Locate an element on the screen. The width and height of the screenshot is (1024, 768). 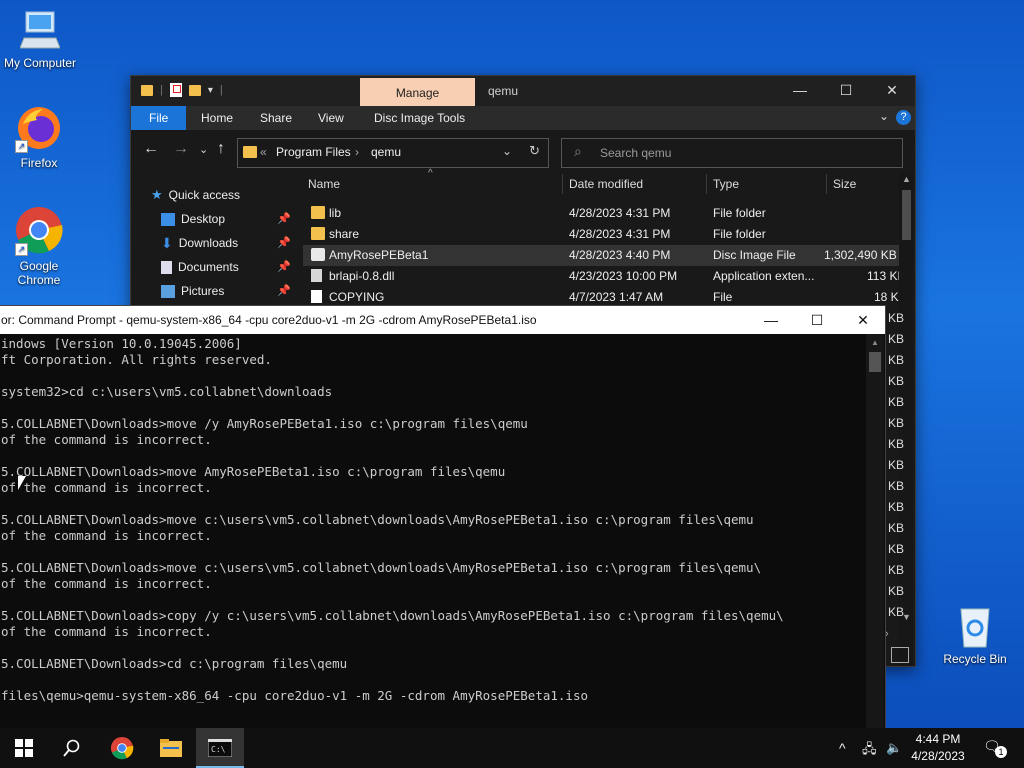
dll-icon is located at coordinates (316, 275).